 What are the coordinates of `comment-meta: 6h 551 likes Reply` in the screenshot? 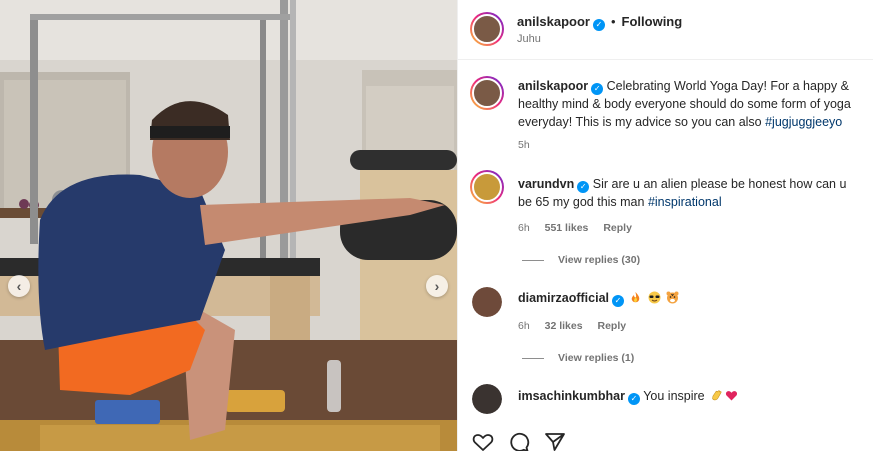 It's located at (581, 228).